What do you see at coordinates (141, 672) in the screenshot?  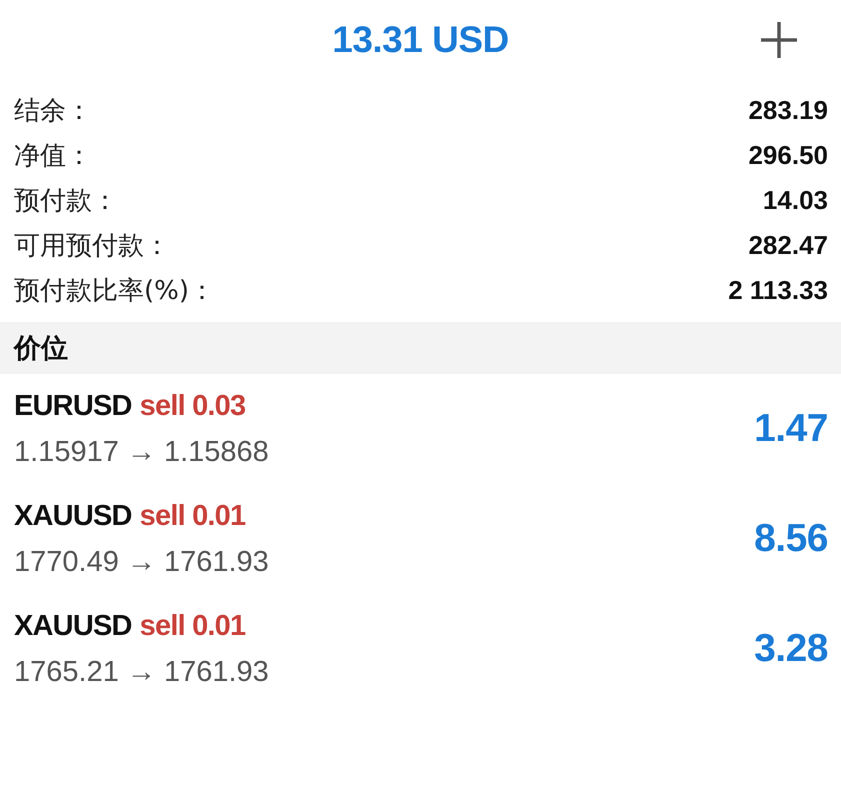 I see `price-change-text: 1765.21 → 1761.93` at bounding box center [141, 672].